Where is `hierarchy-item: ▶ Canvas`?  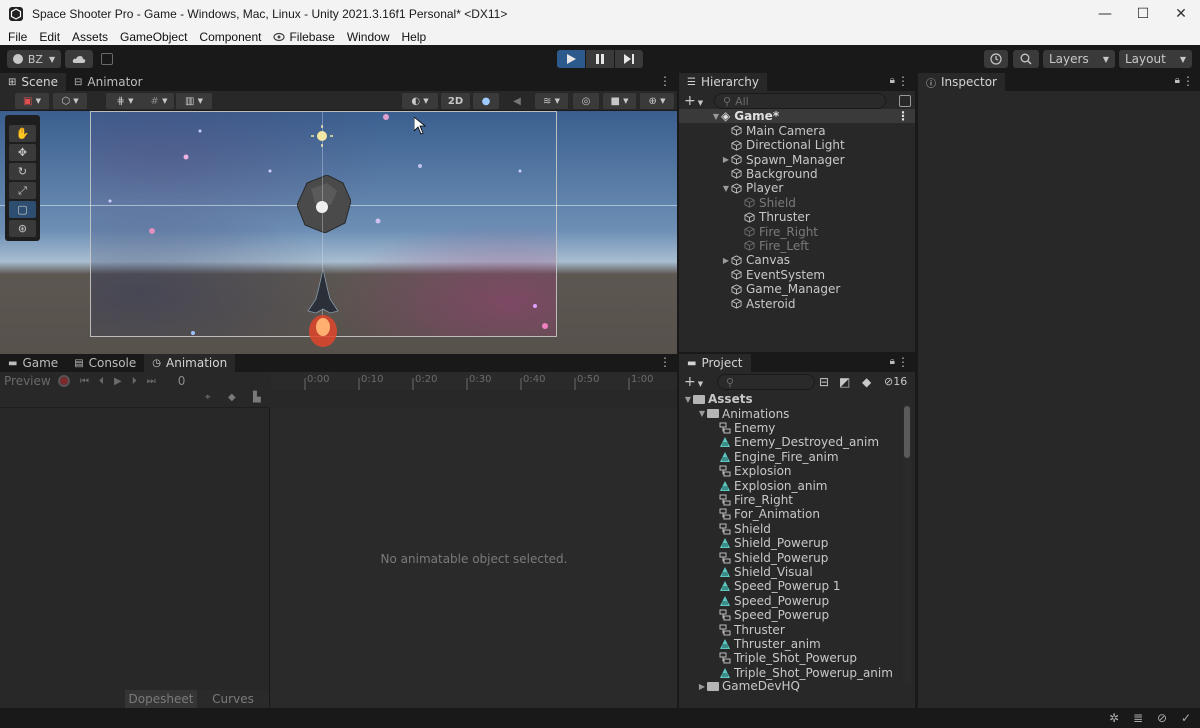
hierarchy-item: ▶ Canvas is located at coordinates (755, 260).